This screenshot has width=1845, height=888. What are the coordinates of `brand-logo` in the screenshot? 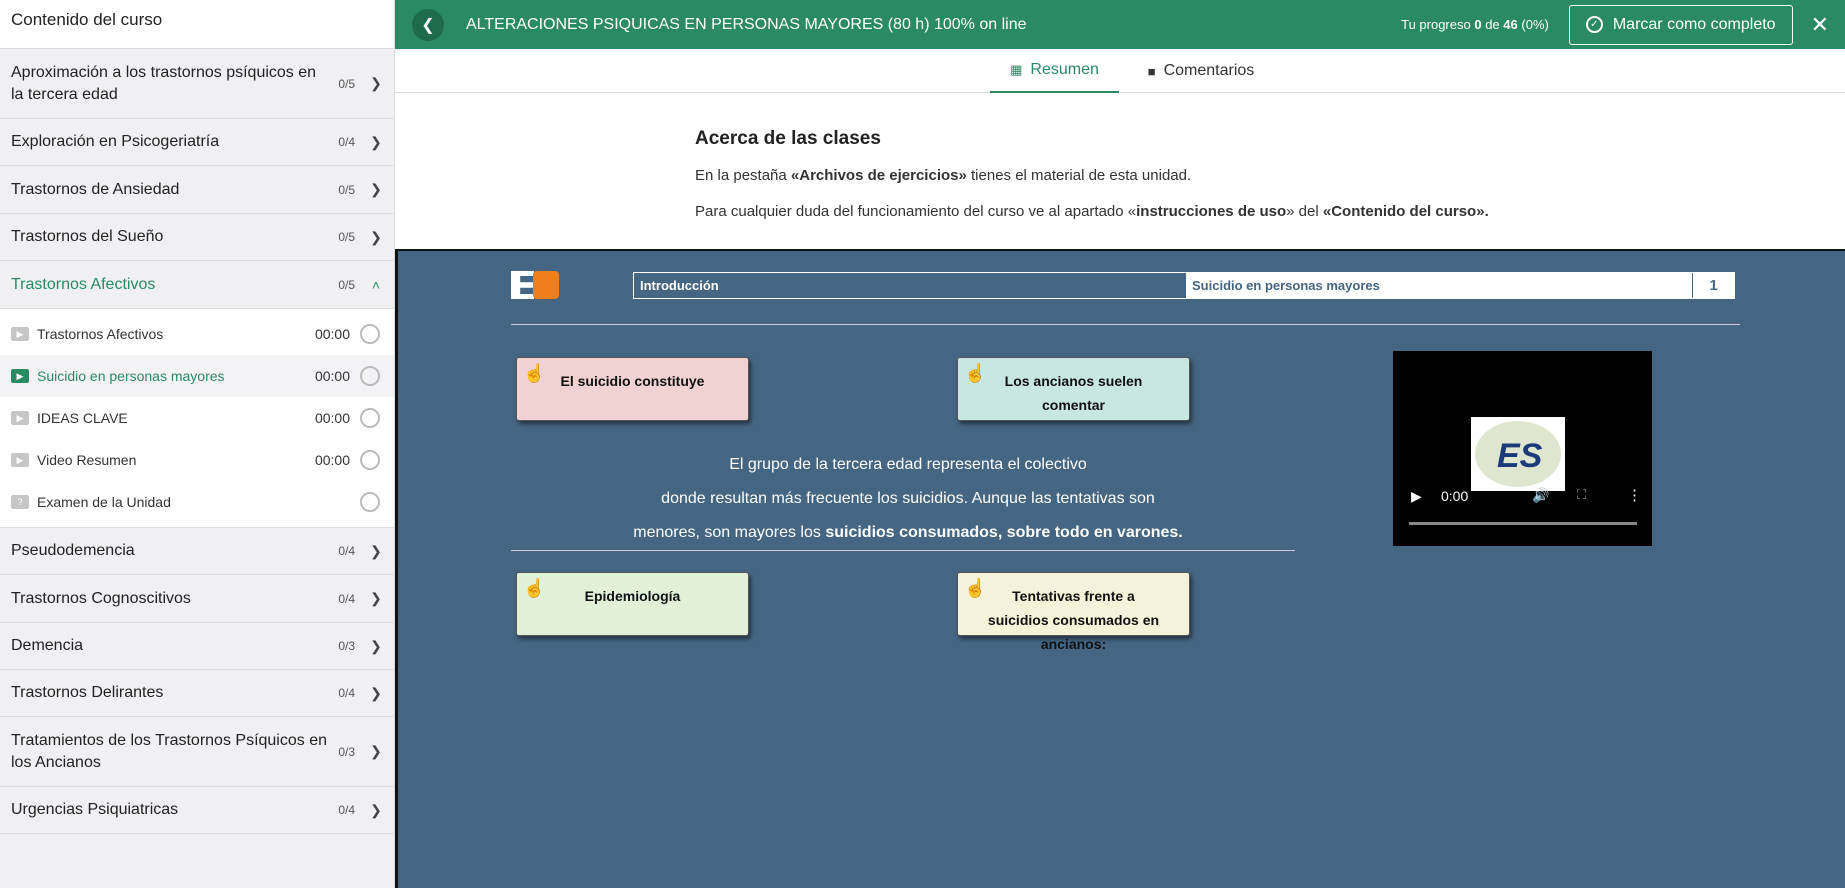 It's located at (535, 285).